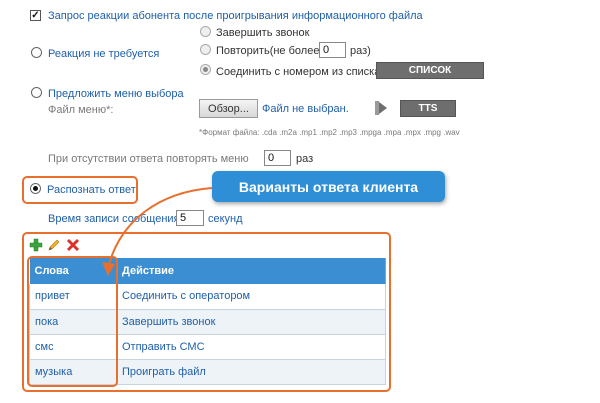  Describe the element at coordinates (157, 231) in the screenshot. I see `pointer-arrow` at that location.